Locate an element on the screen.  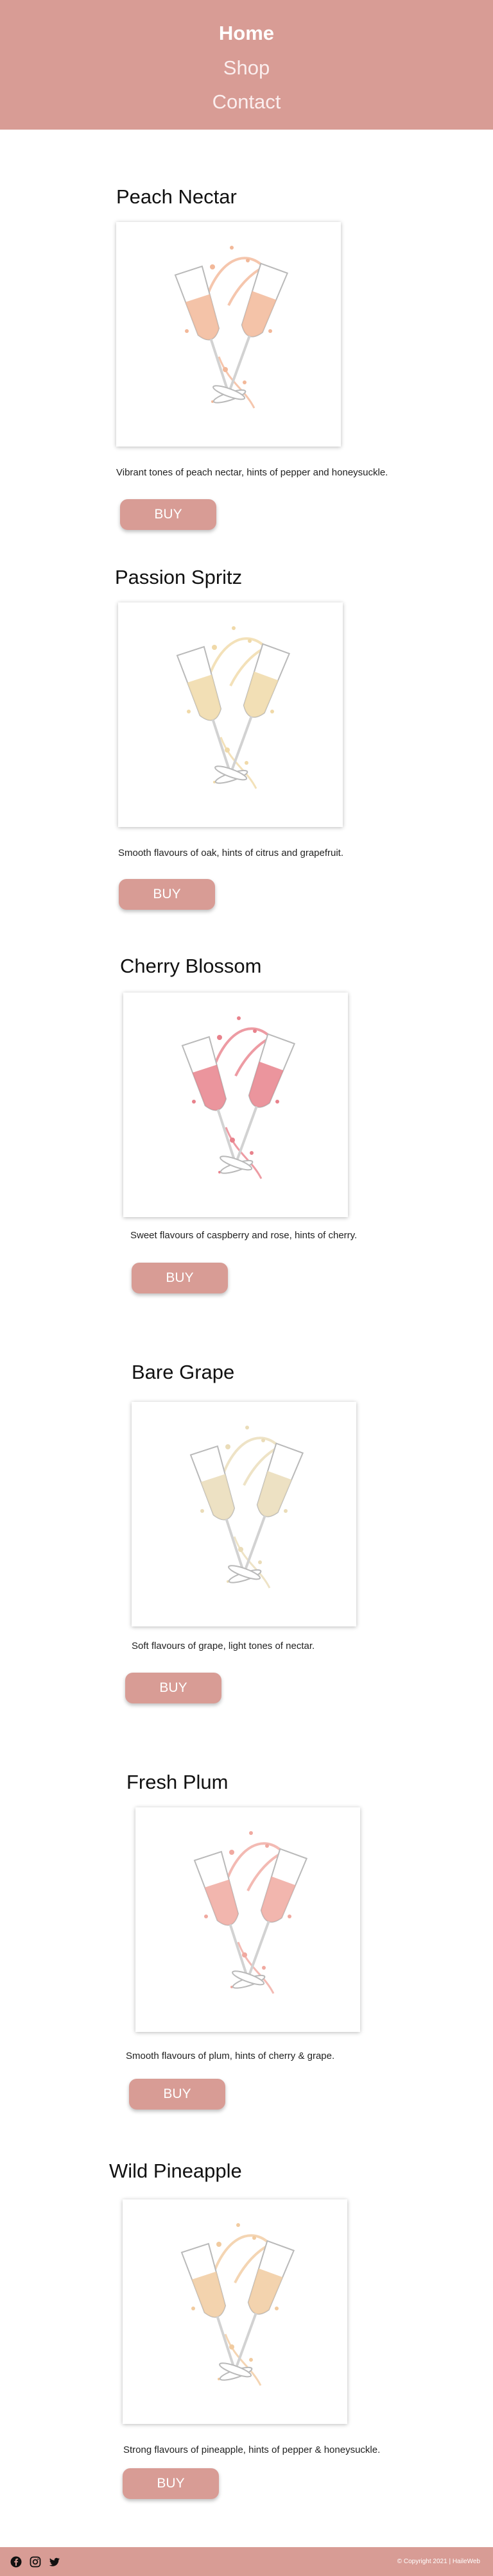
product-title: Passion Spritz is located at coordinates (179, 577).